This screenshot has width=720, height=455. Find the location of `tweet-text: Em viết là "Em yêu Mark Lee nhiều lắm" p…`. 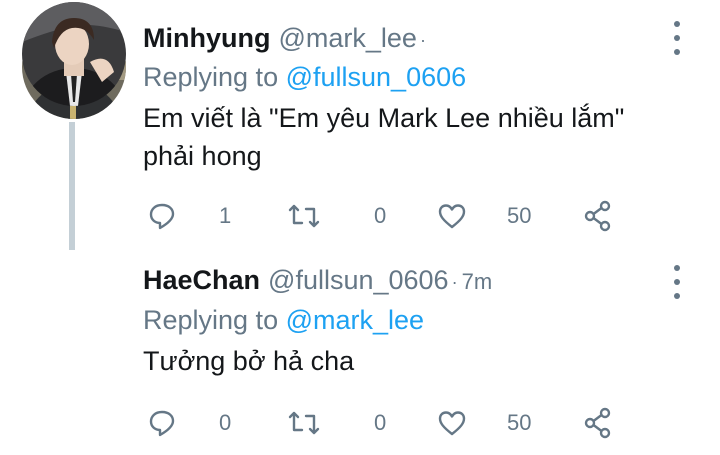

tweet-text: Em viết là "Em yêu Mark Lee nhiều lắm" p… is located at coordinates (413, 137).